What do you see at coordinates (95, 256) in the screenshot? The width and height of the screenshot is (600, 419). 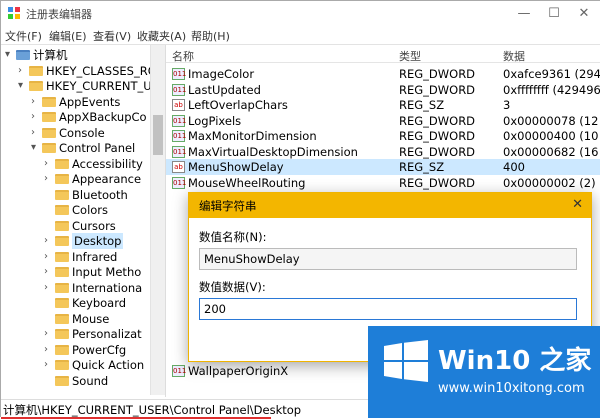 I see `tree-item-label: Infrared` at bounding box center [95, 256].